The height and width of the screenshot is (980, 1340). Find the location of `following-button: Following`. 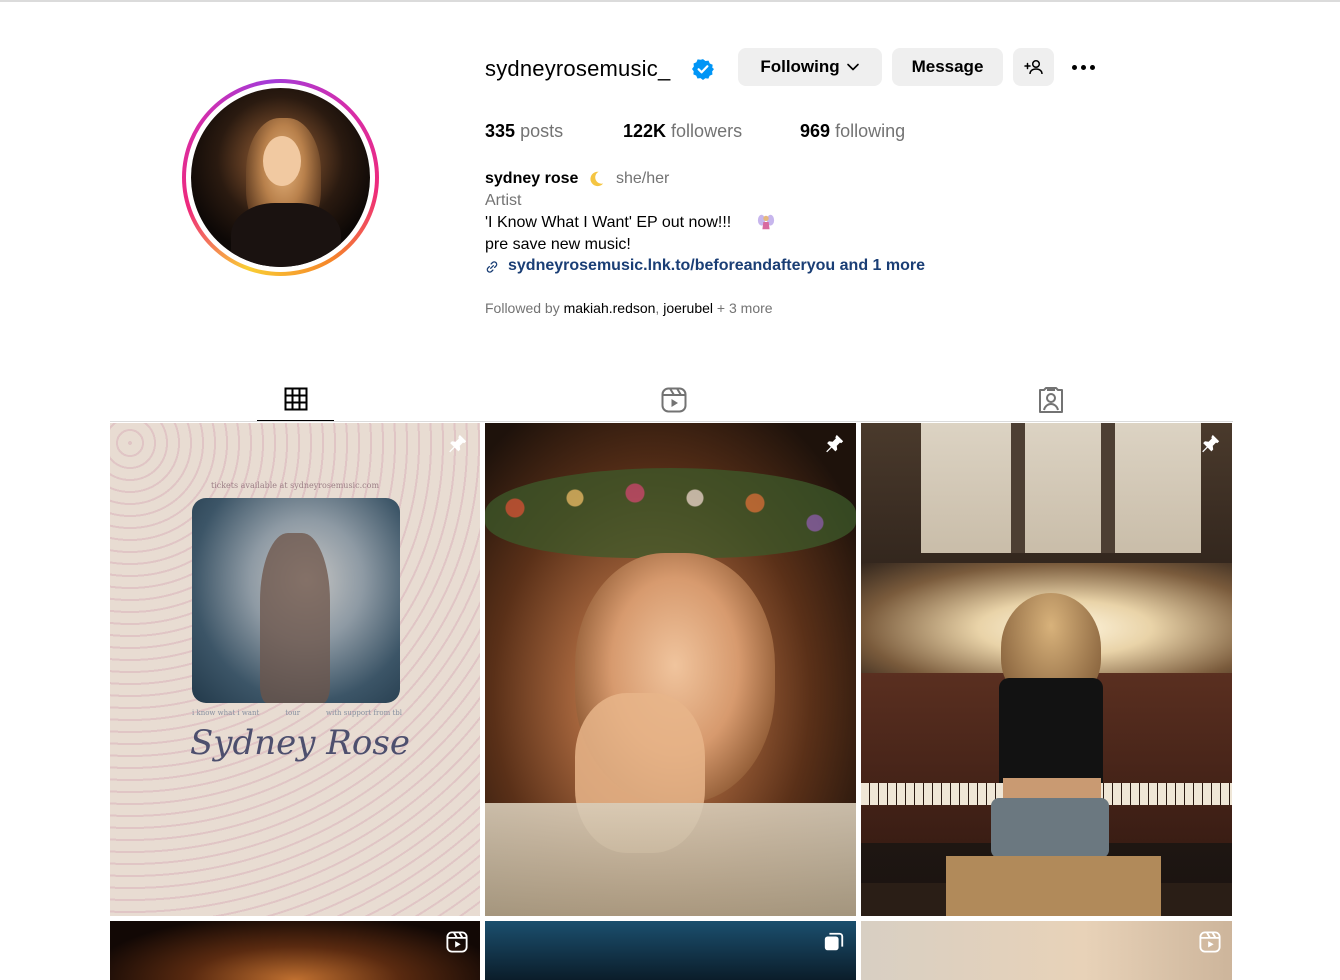

following-button: Following is located at coordinates (810, 67).